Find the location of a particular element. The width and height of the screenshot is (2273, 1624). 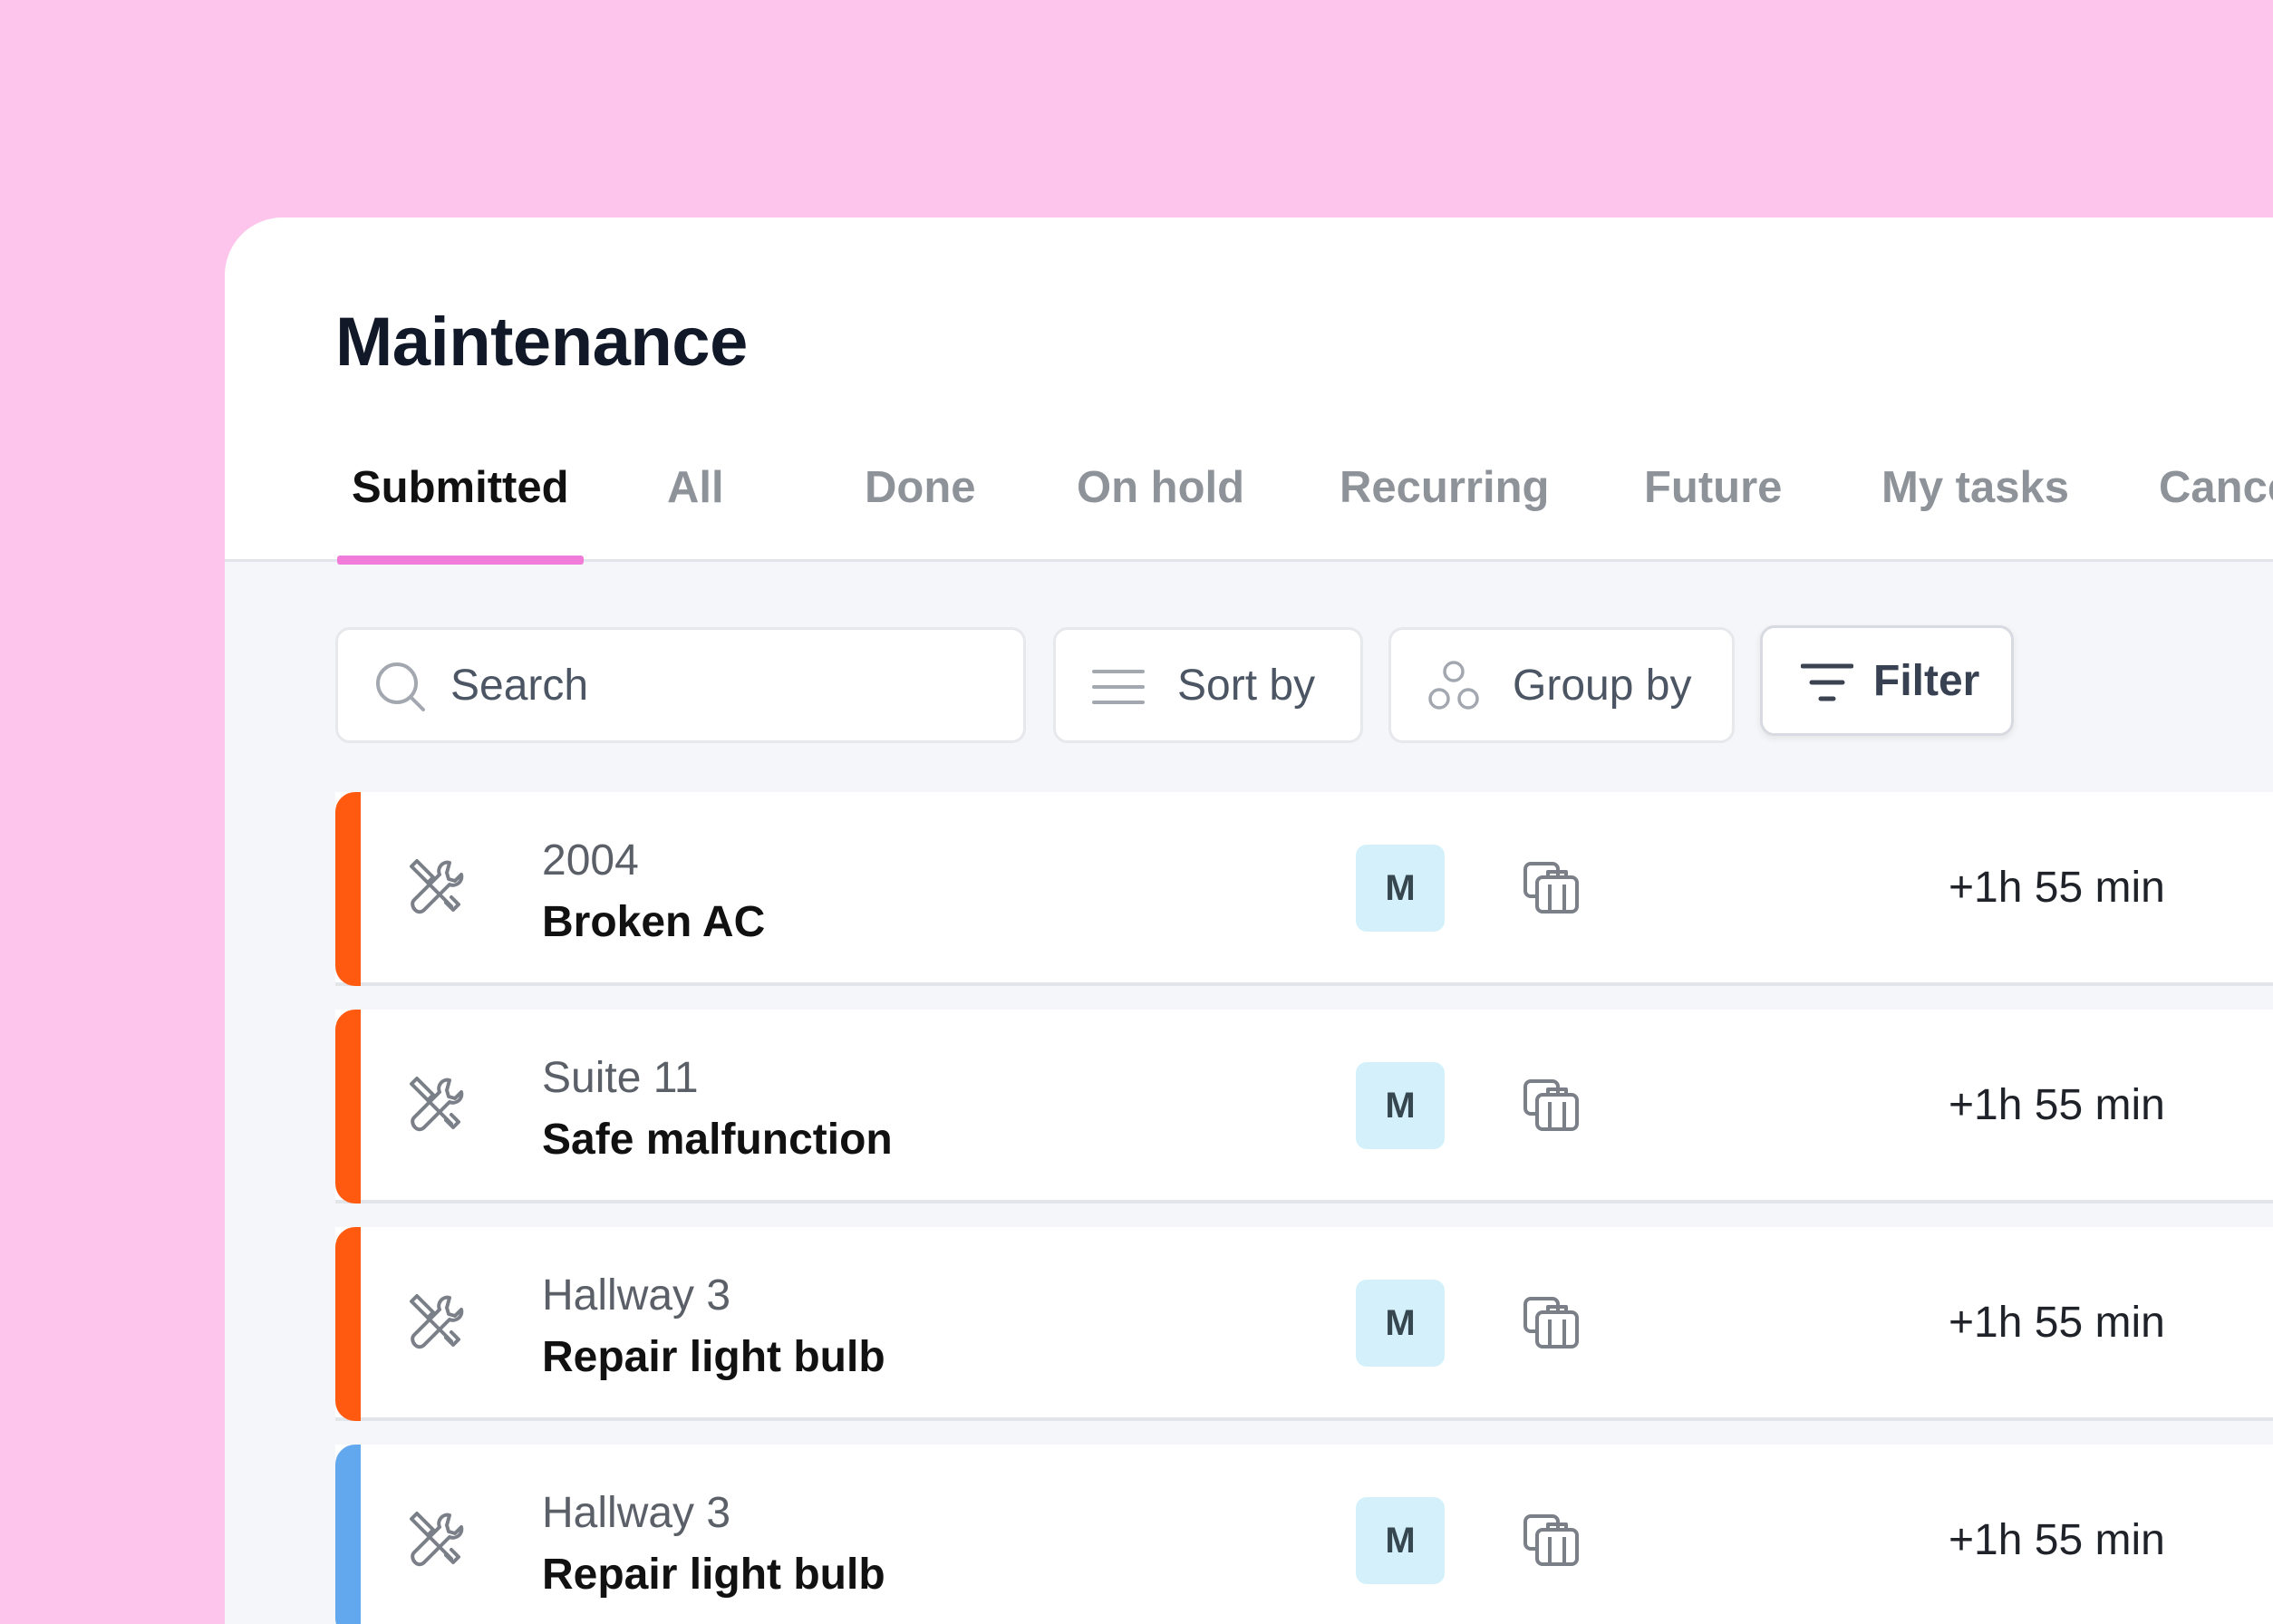

task-row: 2004 Broken AC M +1h 55 min is located at coordinates (1304, 889).